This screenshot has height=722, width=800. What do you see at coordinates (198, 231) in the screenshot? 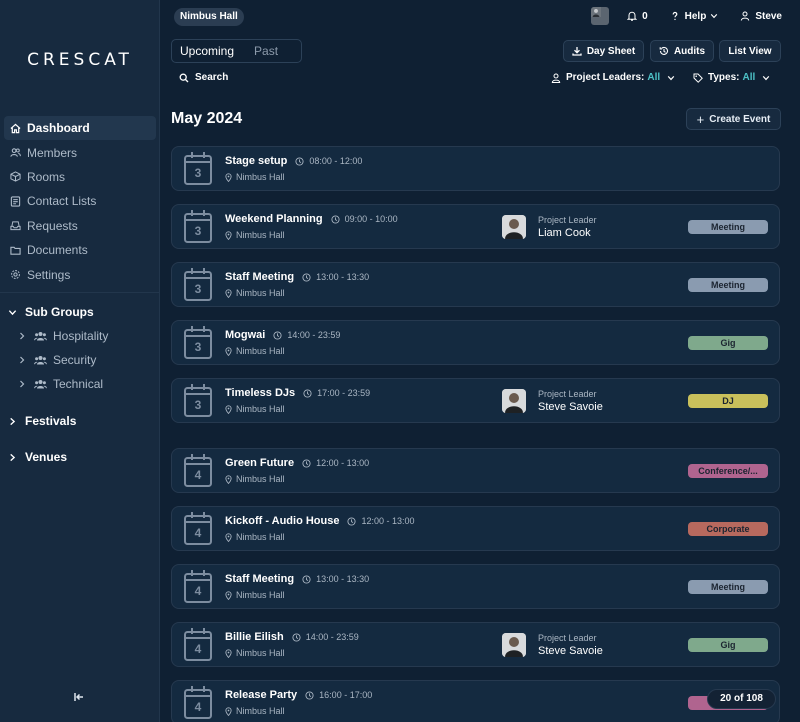
I see `event-day: 3` at bounding box center [198, 231].